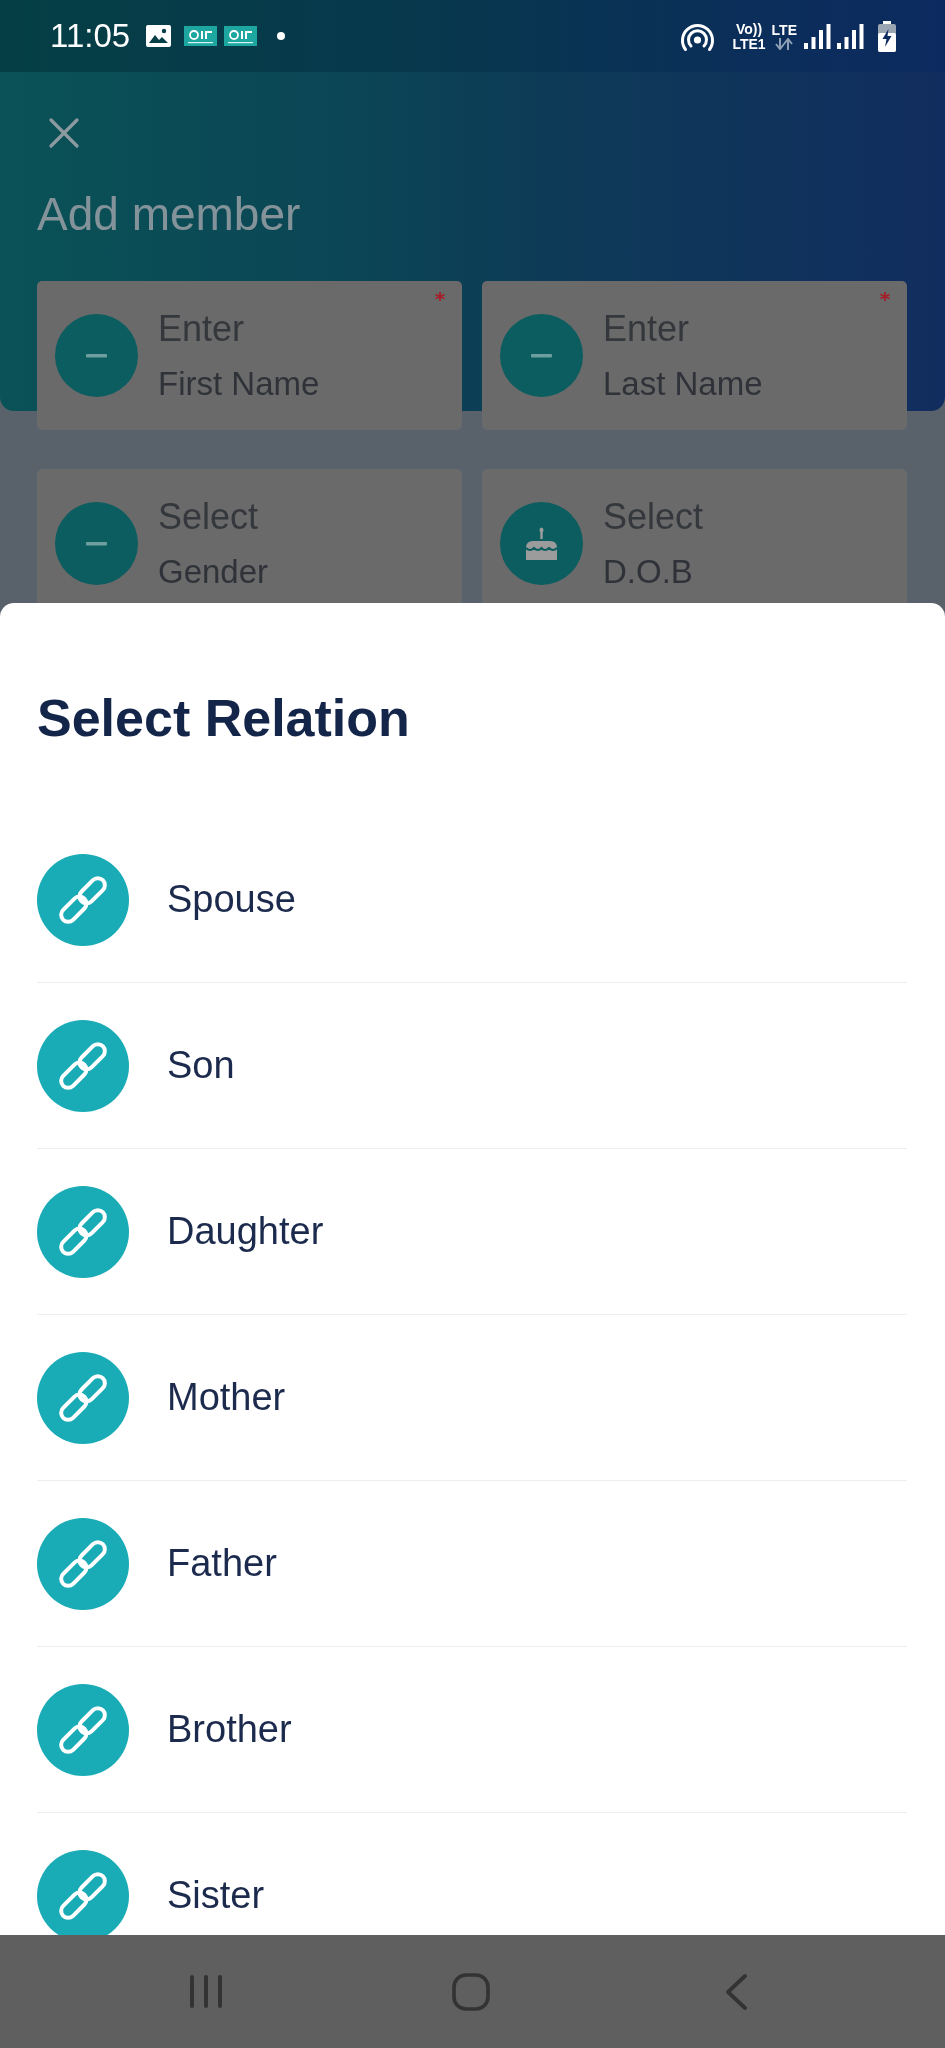 The height and width of the screenshot is (2048, 945). I want to click on notification-dot-icon, so click(281, 36).